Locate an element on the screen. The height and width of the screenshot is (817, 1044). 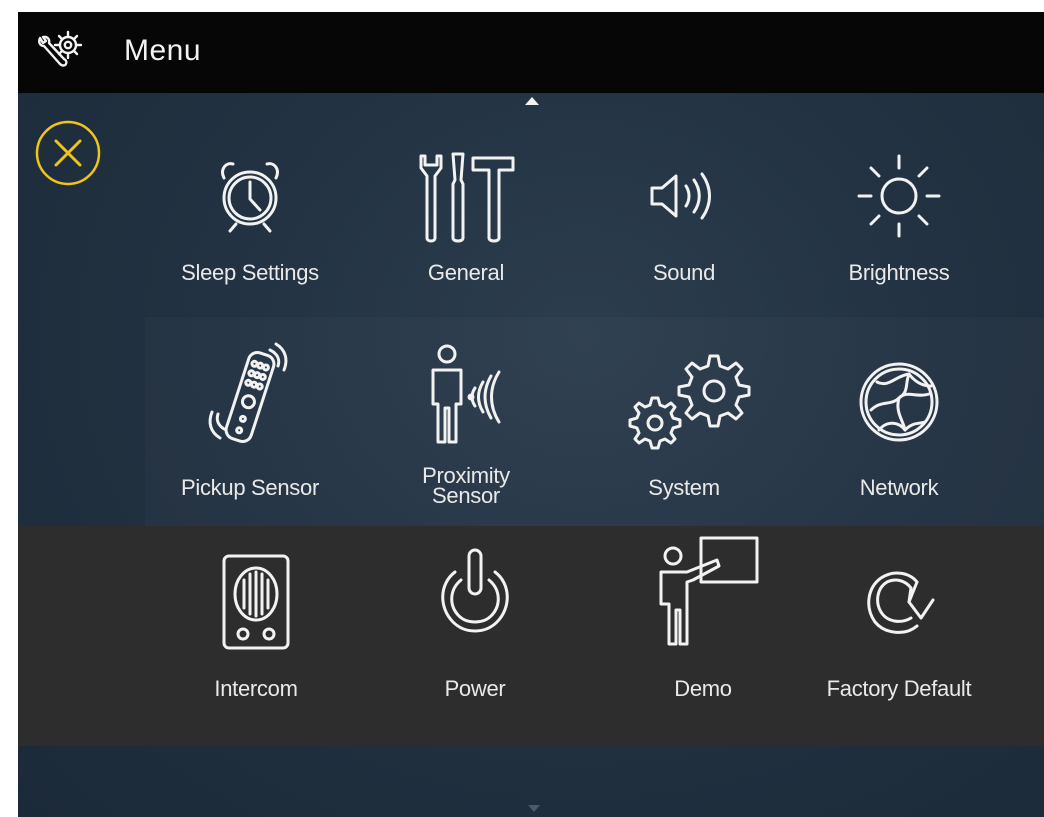
menu-item-label: Intercom is located at coordinates (256, 688).